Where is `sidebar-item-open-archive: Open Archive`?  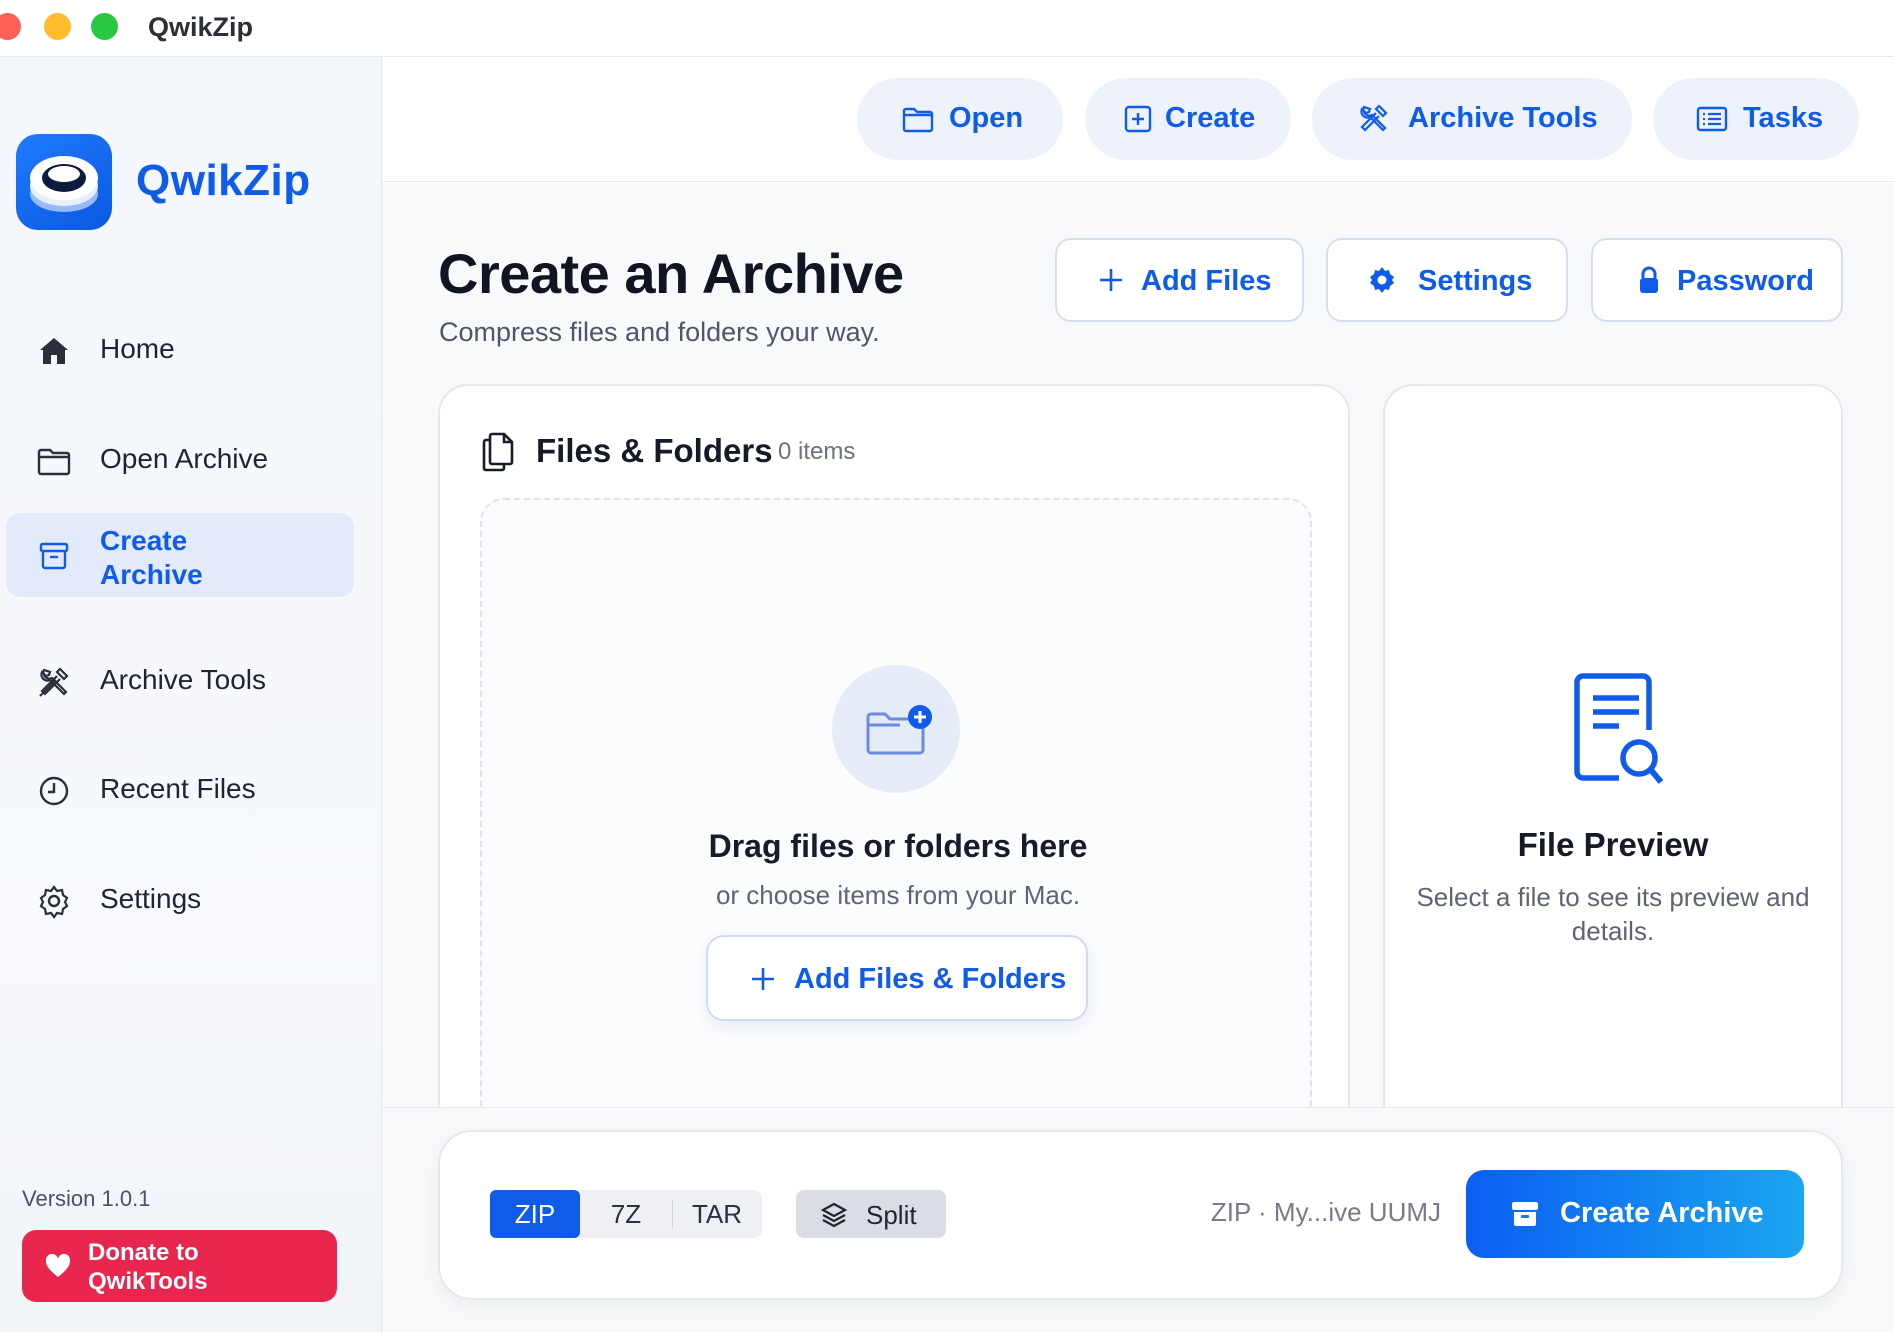
sidebar-item-open-archive: Open Archive is located at coordinates (180, 461).